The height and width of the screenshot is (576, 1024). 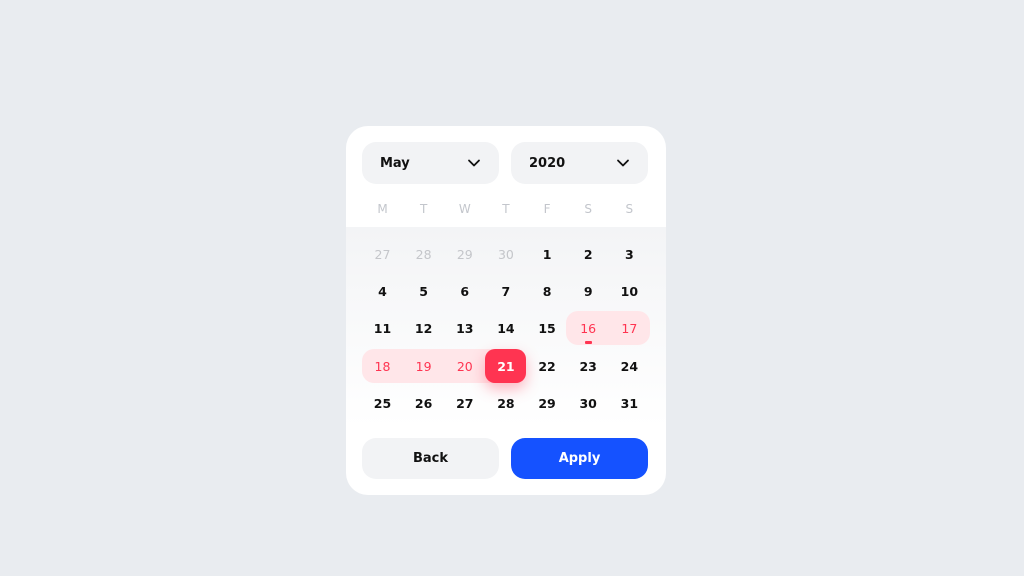 I want to click on day-cell: 18, so click(x=382, y=366).